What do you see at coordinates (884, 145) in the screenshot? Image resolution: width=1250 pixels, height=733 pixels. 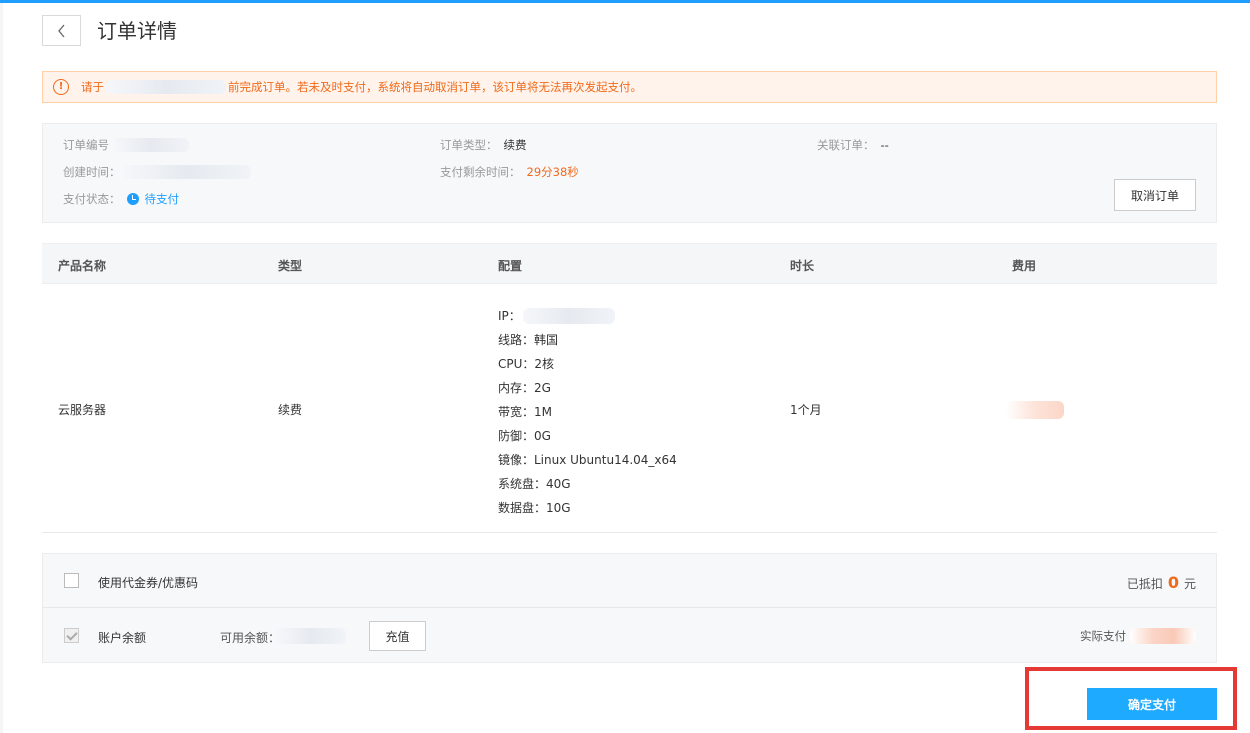 I see `related-order-value: --` at bounding box center [884, 145].